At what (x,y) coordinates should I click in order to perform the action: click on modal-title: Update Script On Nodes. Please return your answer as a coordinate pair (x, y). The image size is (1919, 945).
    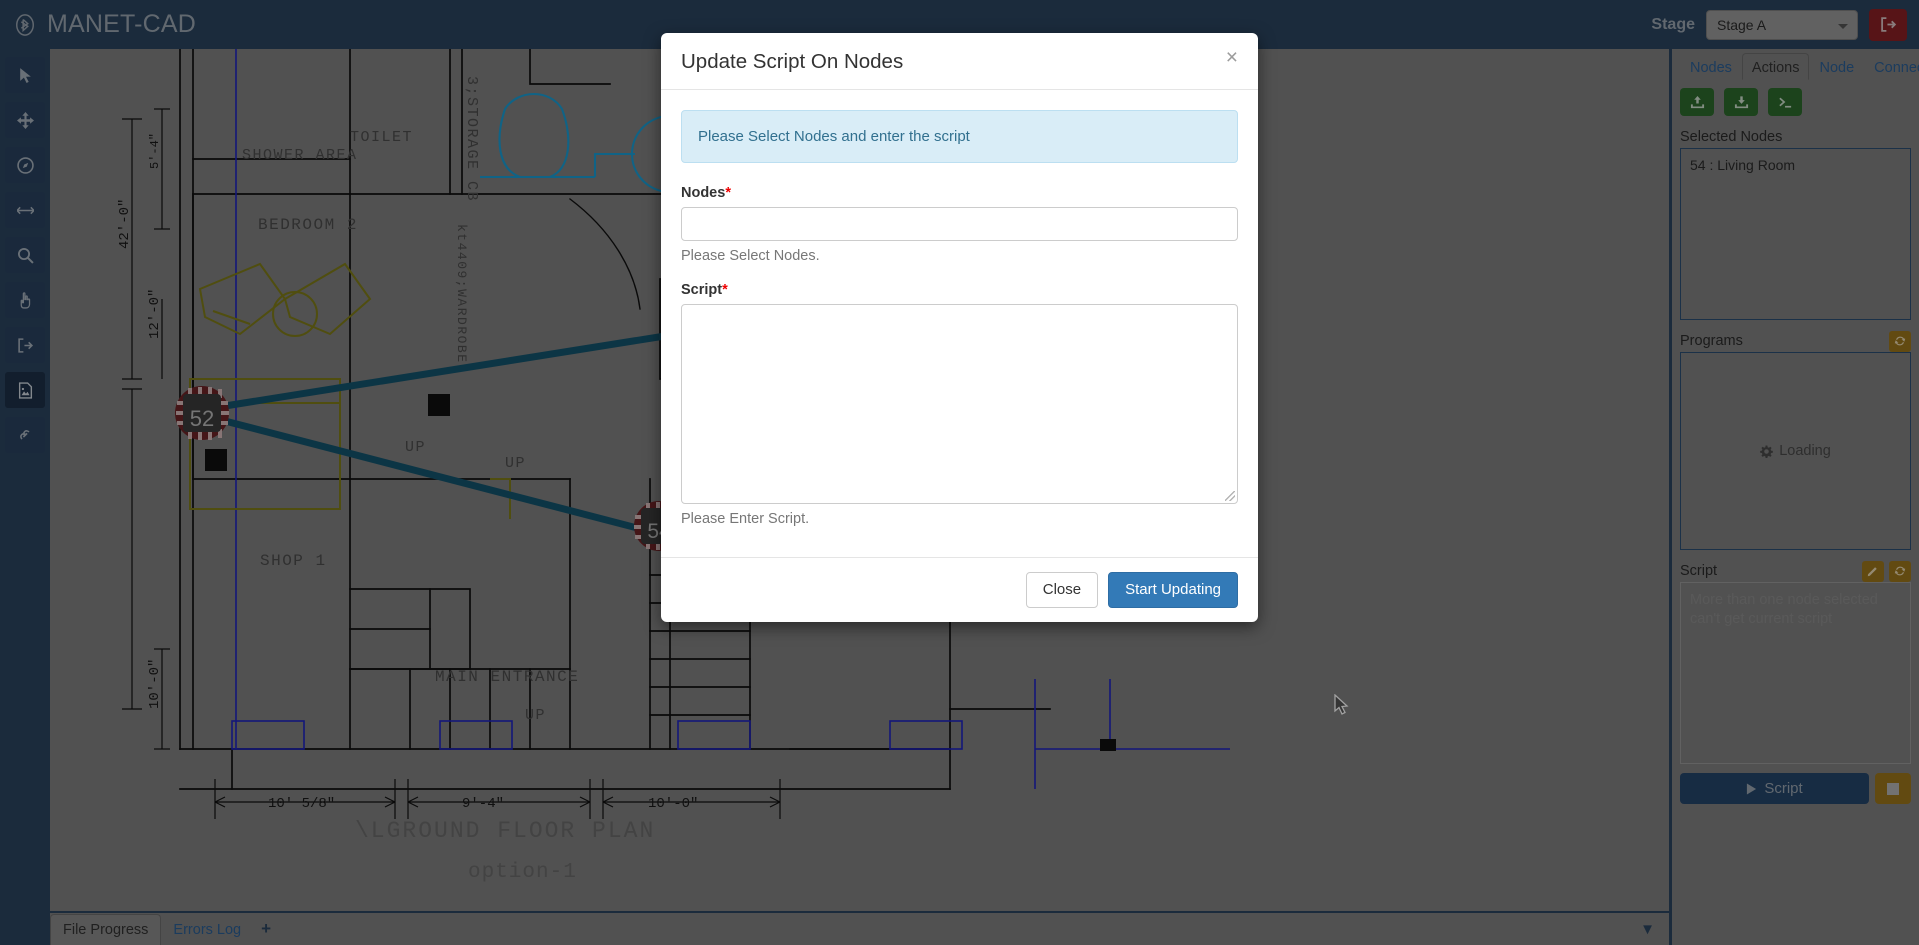
    Looking at the image, I should click on (792, 61).